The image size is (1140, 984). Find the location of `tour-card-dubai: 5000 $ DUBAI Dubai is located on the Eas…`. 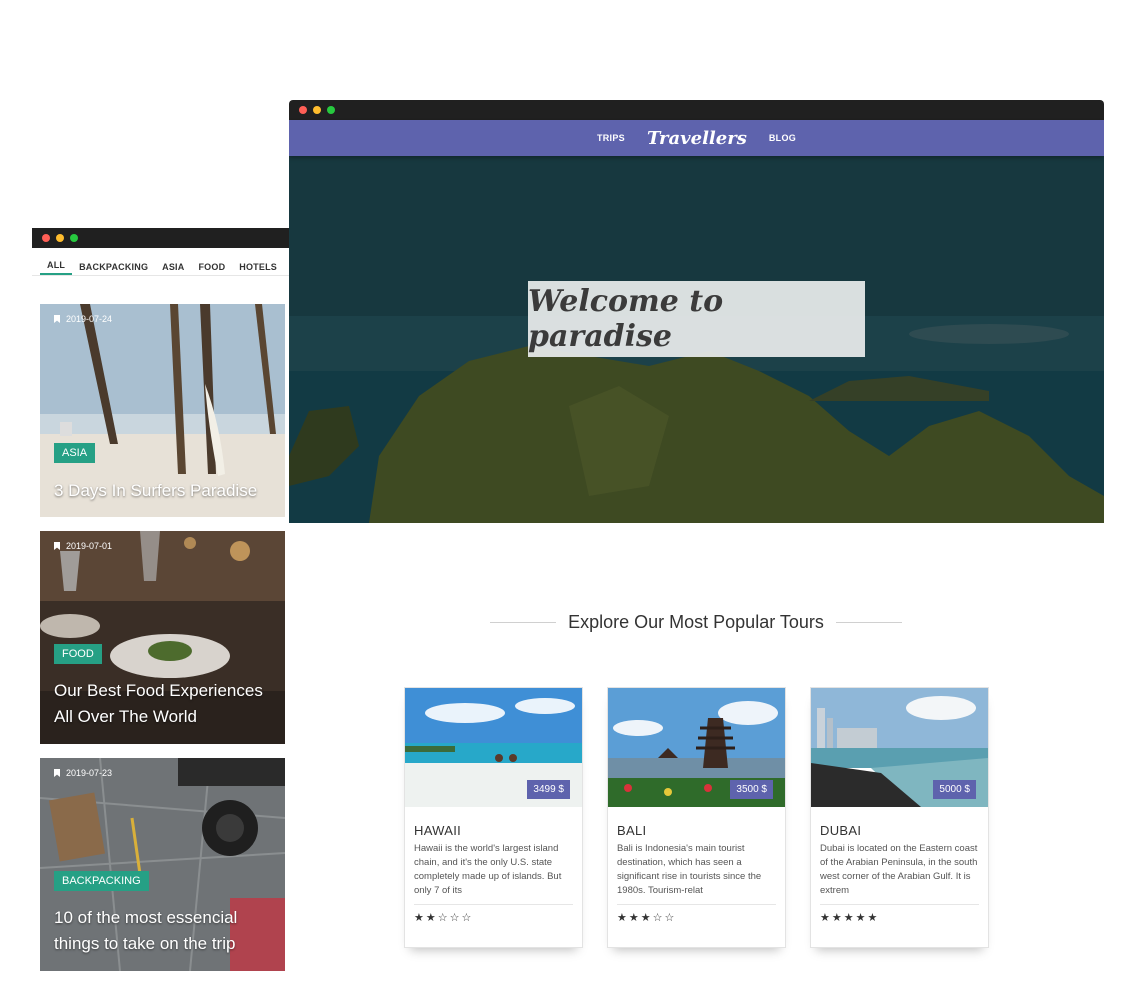

tour-card-dubai: 5000 $ DUBAI Dubai is located on the Eas… is located at coordinates (899, 817).